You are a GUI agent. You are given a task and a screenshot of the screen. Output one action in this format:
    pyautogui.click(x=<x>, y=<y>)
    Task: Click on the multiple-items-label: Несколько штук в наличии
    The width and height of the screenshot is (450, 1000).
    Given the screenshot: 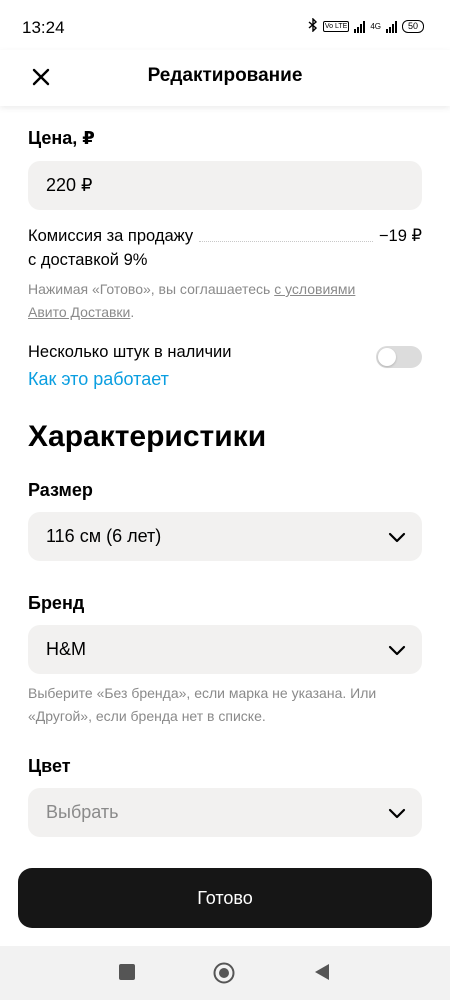 What is the action you would take?
    pyautogui.click(x=130, y=352)
    